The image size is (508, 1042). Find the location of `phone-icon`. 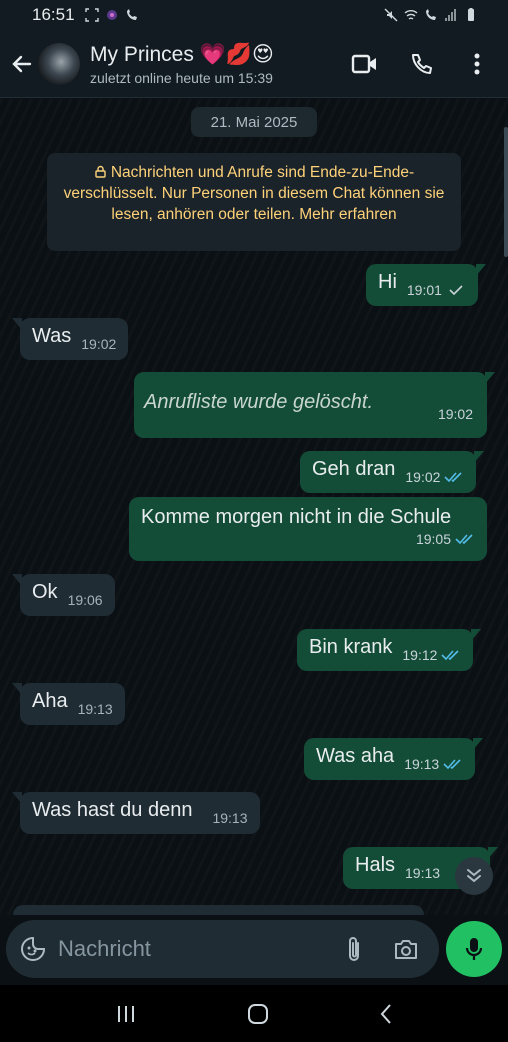

phone-icon is located at coordinates (422, 63).